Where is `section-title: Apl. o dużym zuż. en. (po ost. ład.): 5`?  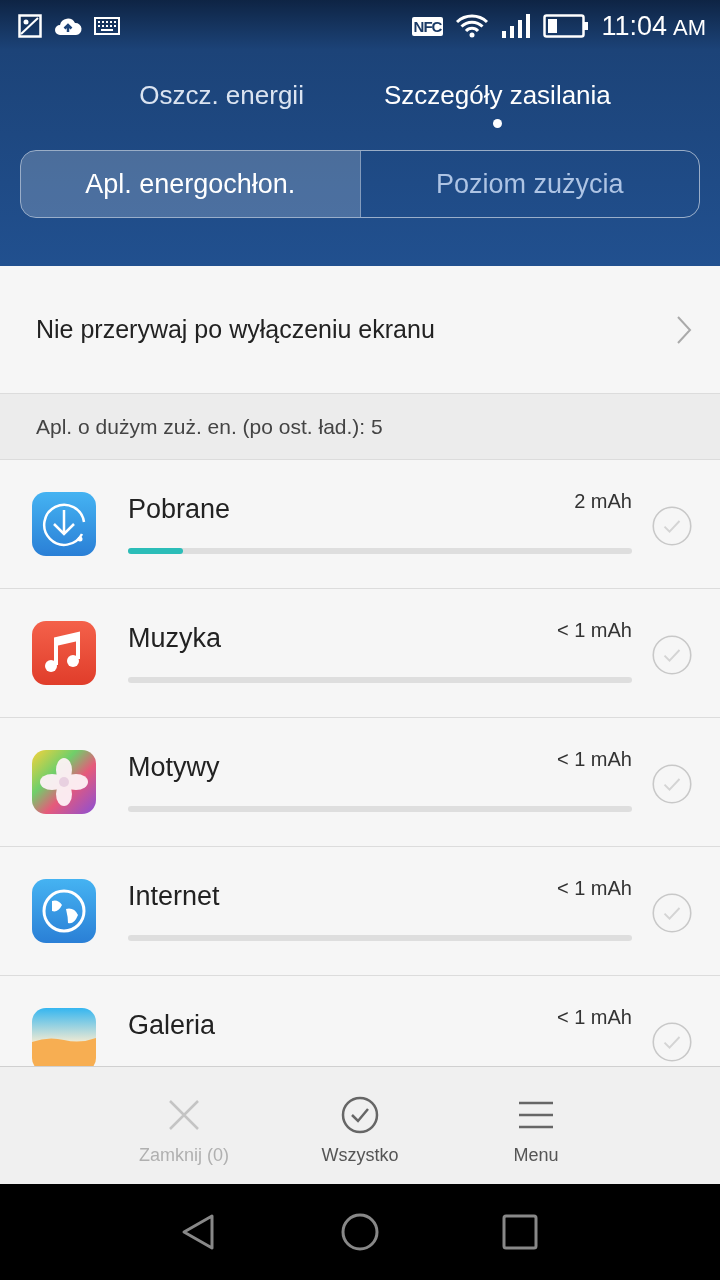
section-title: Apl. o dużym zuż. en. (po ost. ład.): 5 is located at coordinates (209, 426).